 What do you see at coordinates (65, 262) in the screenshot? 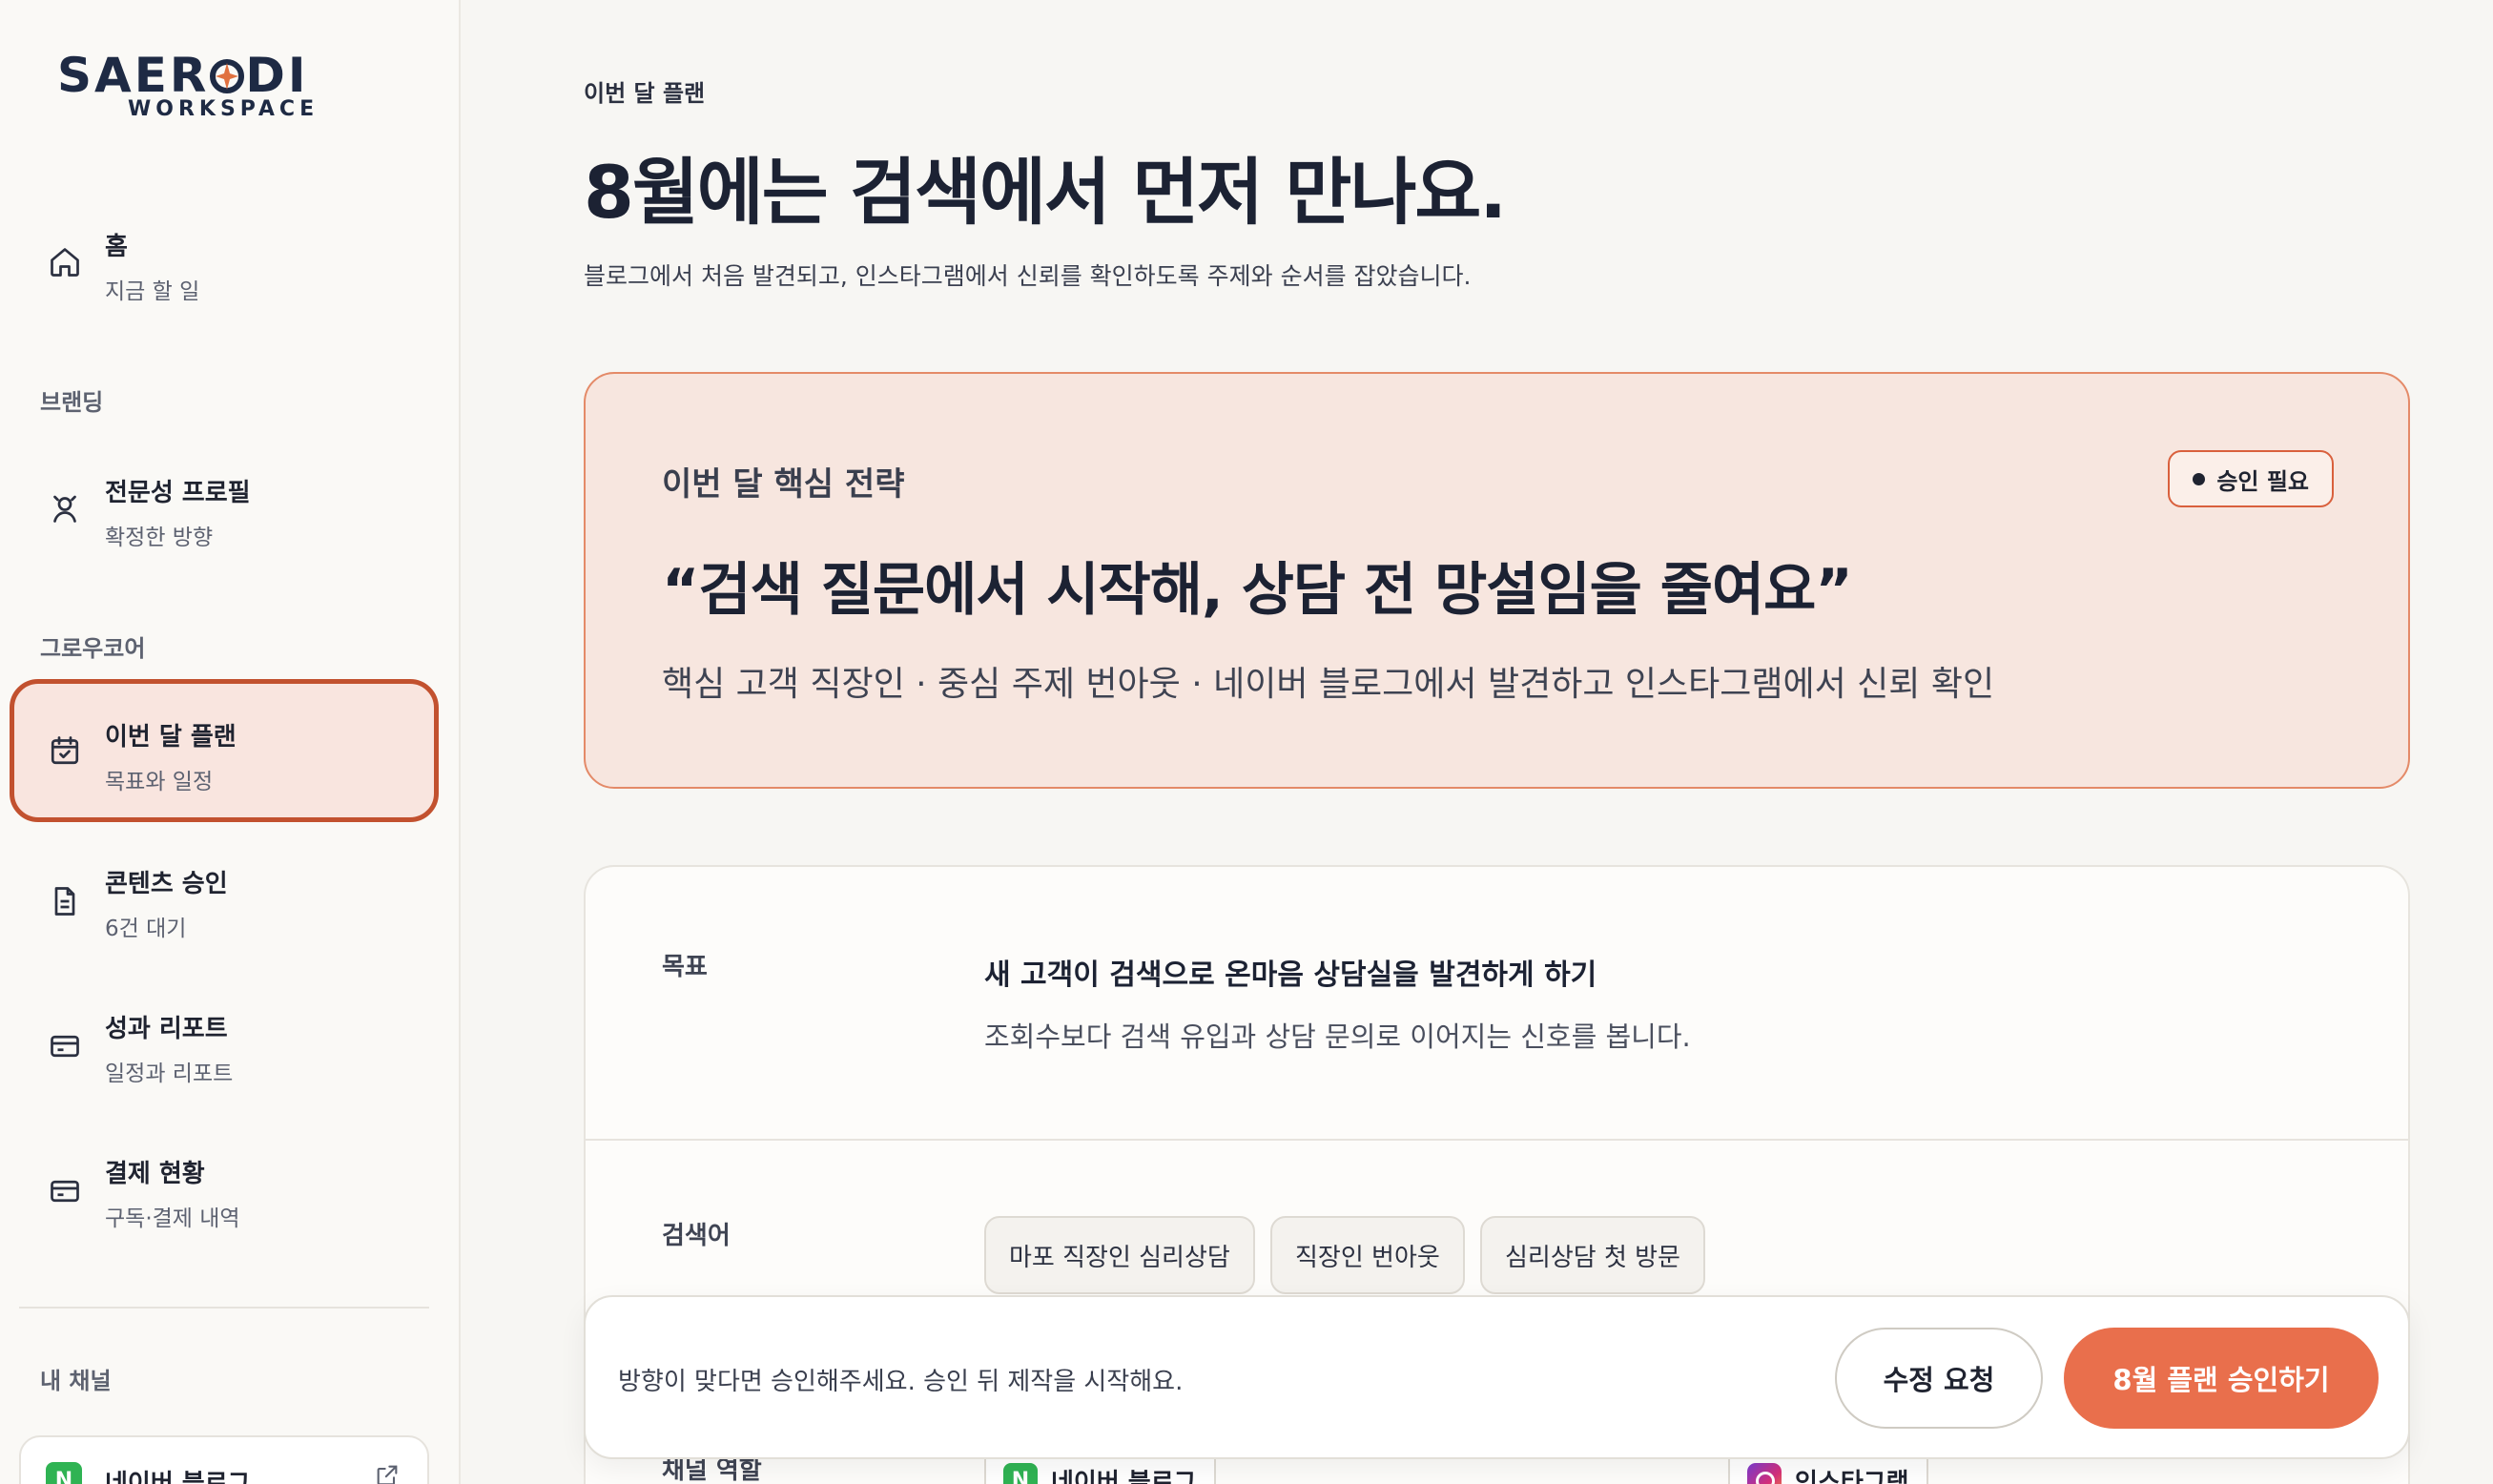
I see `home-icon` at bounding box center [65, 262].